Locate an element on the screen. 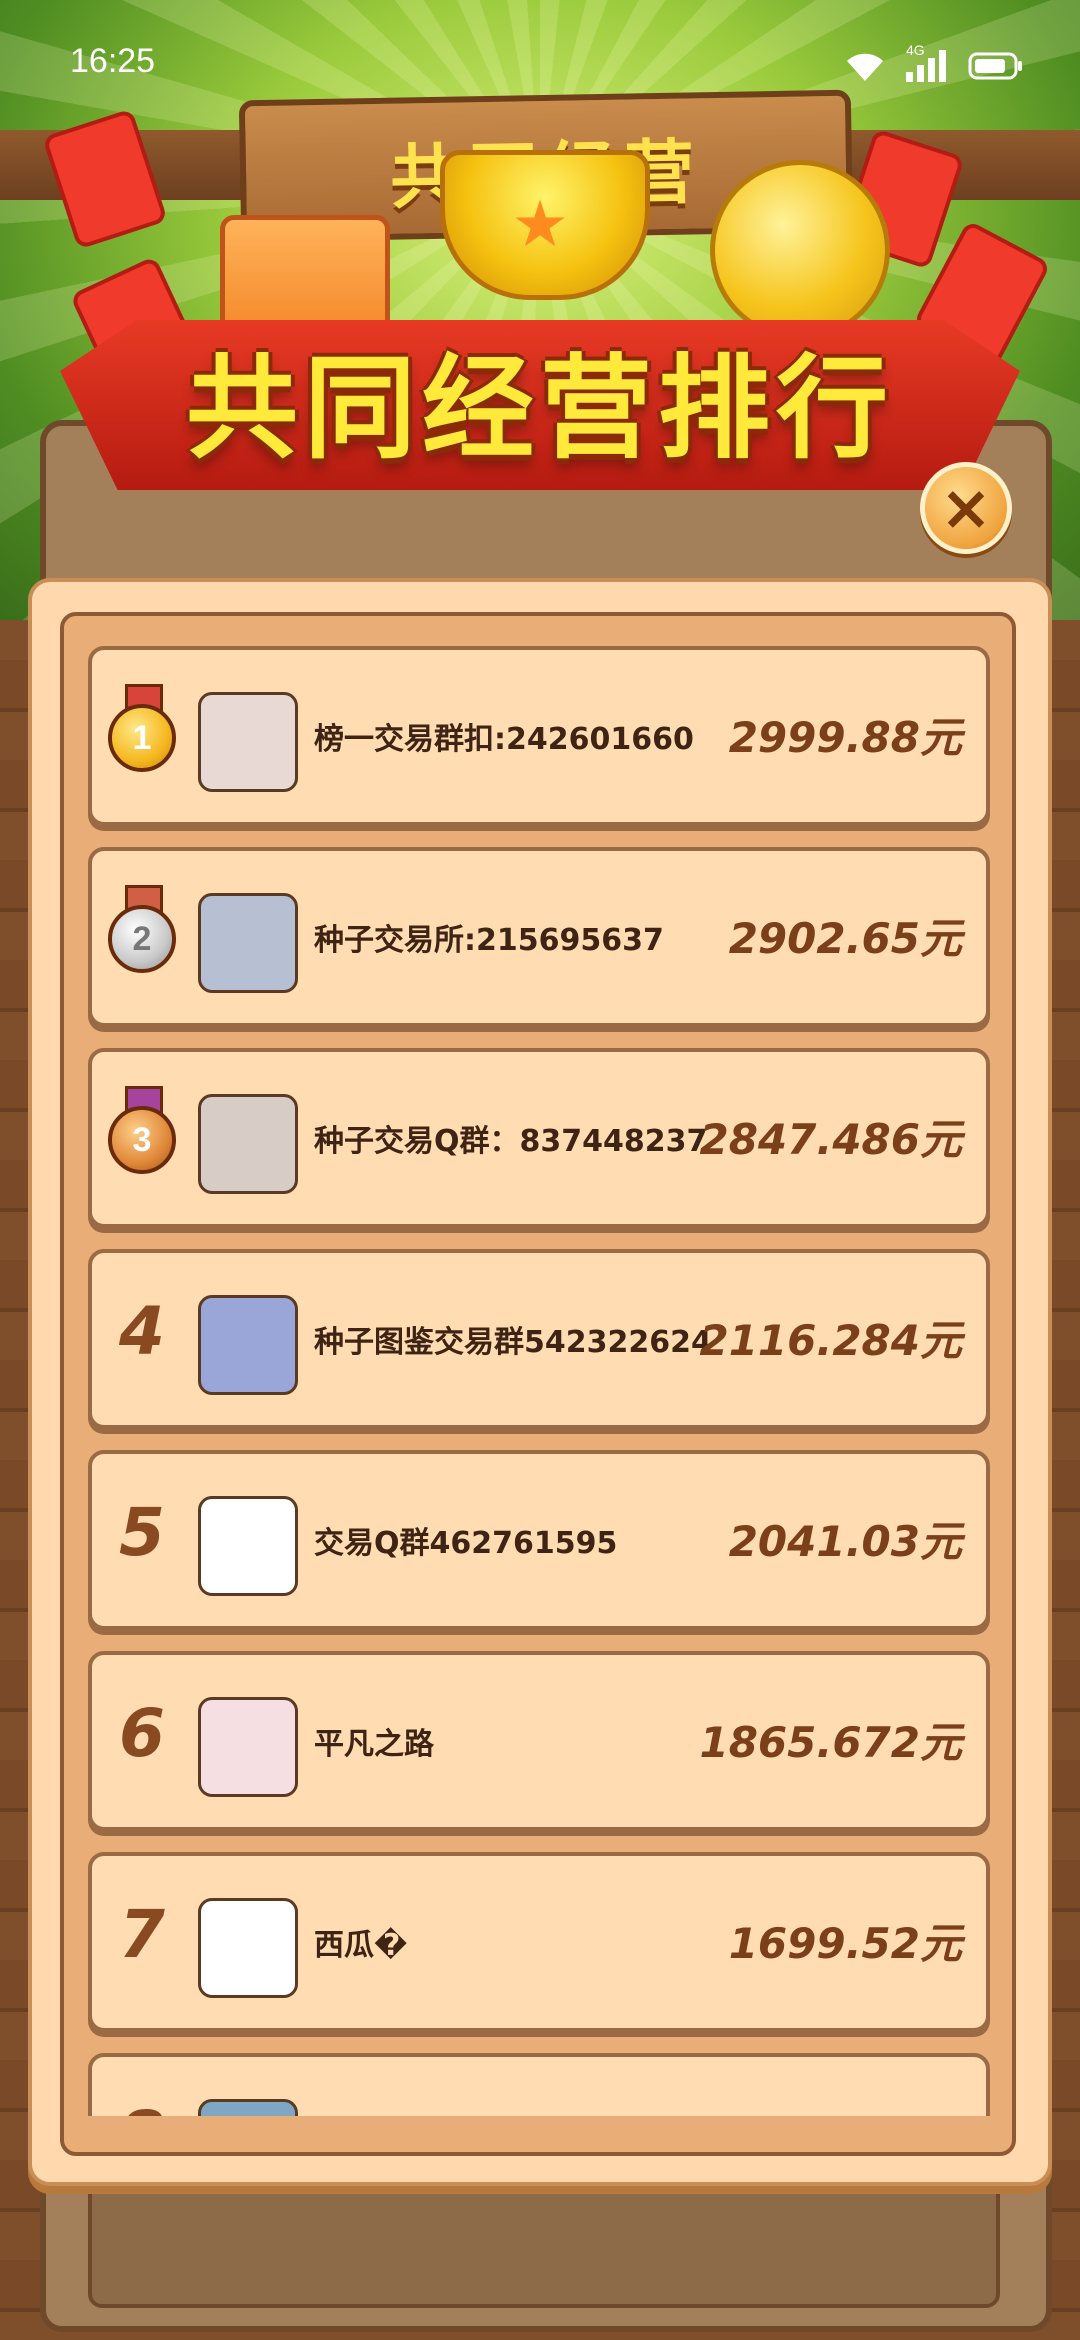  rank-number: 5 is located at coordinates (142, 1532).